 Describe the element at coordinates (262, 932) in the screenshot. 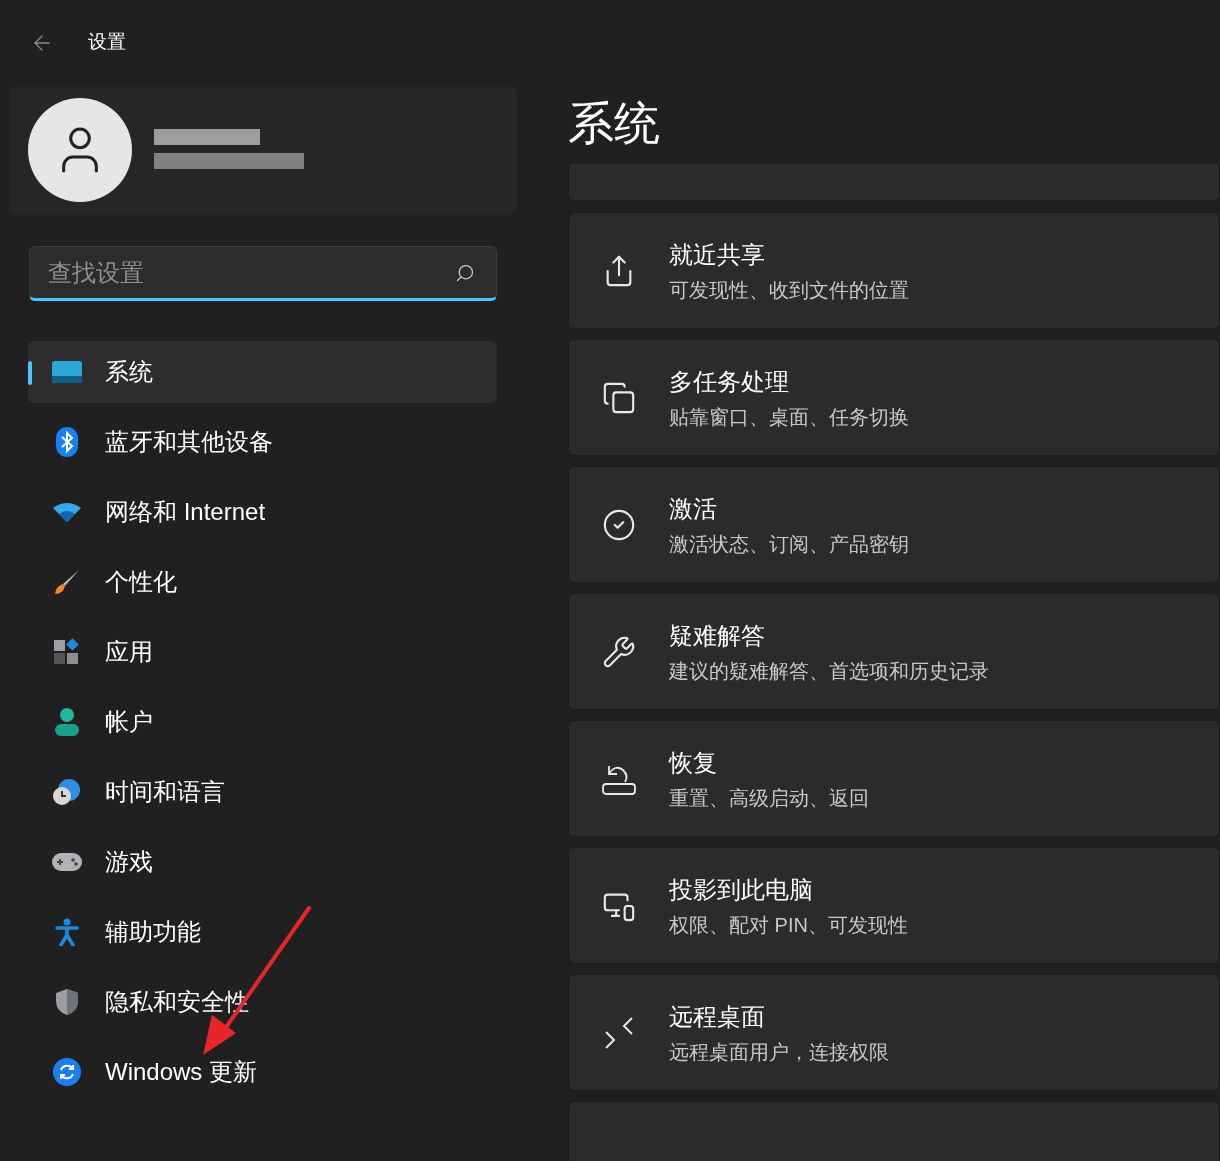

I see `nav-item: 辅助功能` at that location.